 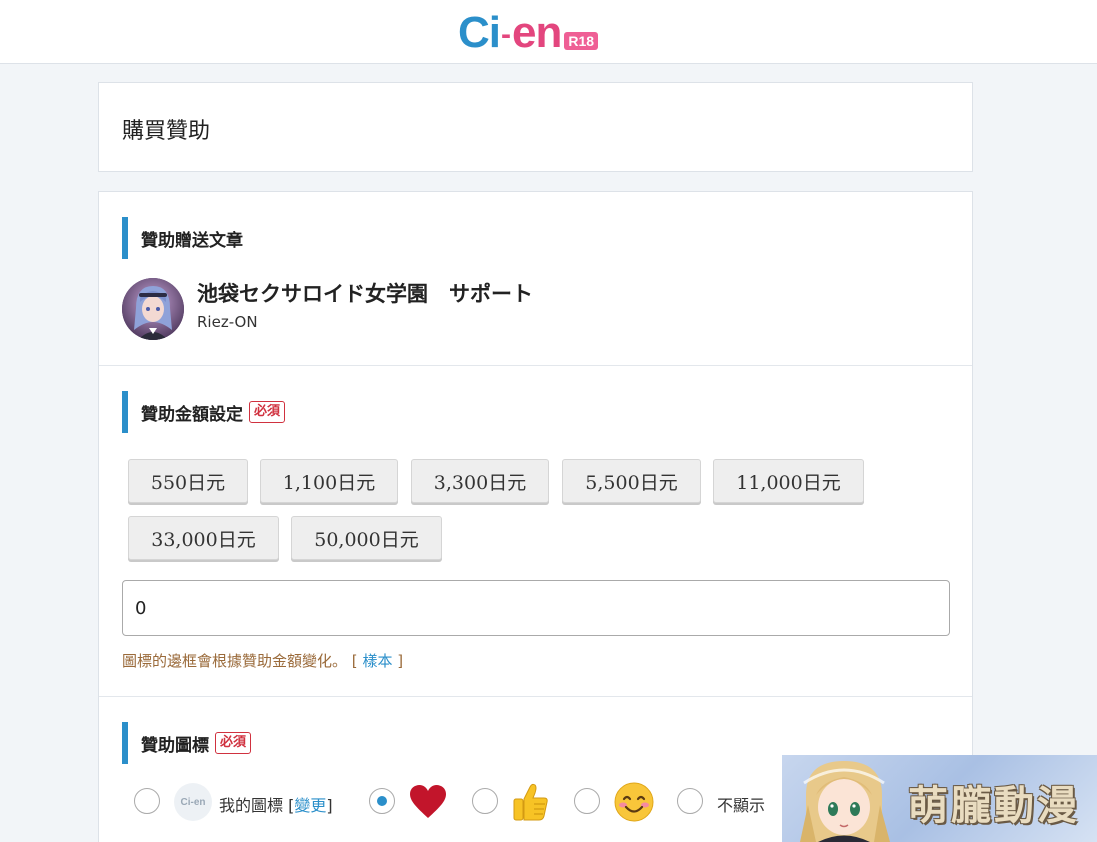 What do you see at coordinates (147, 801) in the screenshot?
I see `icon-radio-my-icon` at bounding box center [147, 801].